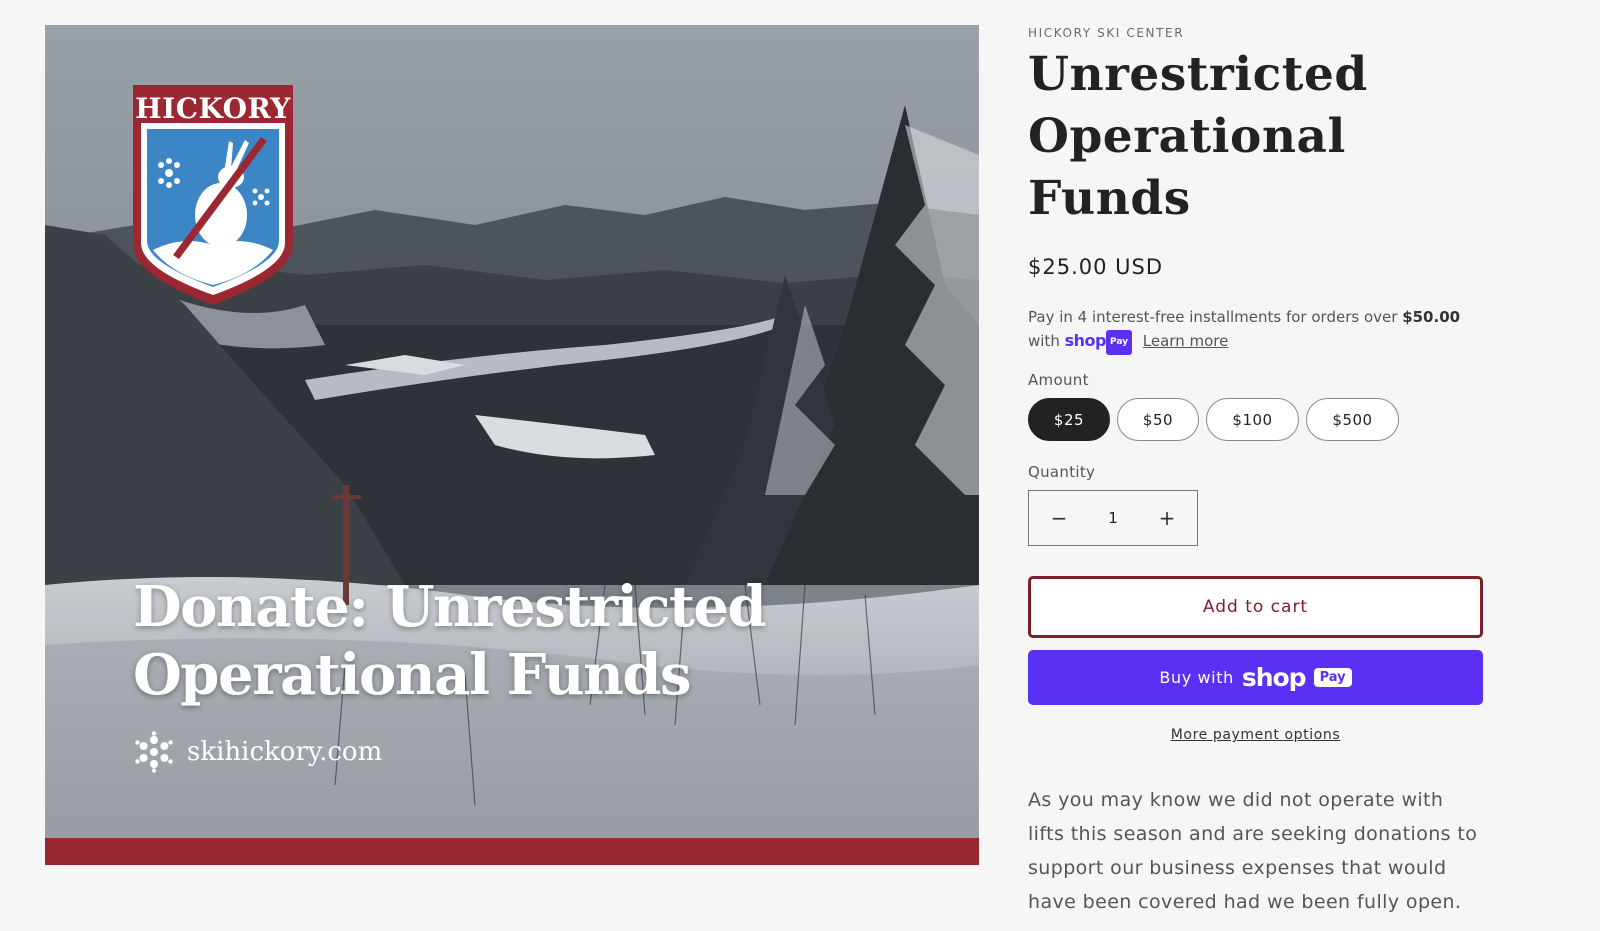 The height and width of the screenshot is (931, 1600). What do you see at coordinates (1158, 419) in the screenshot?
I see `amount-option-50: $50` at bounding box center [1158, 419].